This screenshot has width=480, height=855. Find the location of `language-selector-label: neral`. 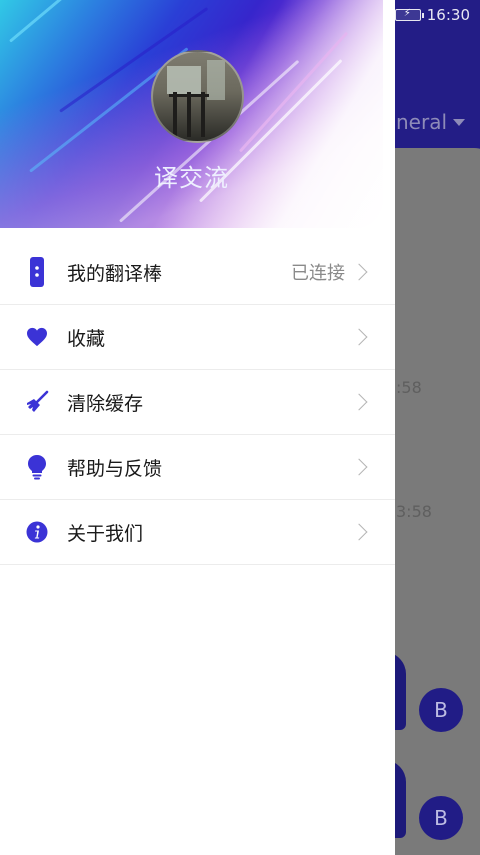

language-selector-label: neral is located at coordinates (422, 122).